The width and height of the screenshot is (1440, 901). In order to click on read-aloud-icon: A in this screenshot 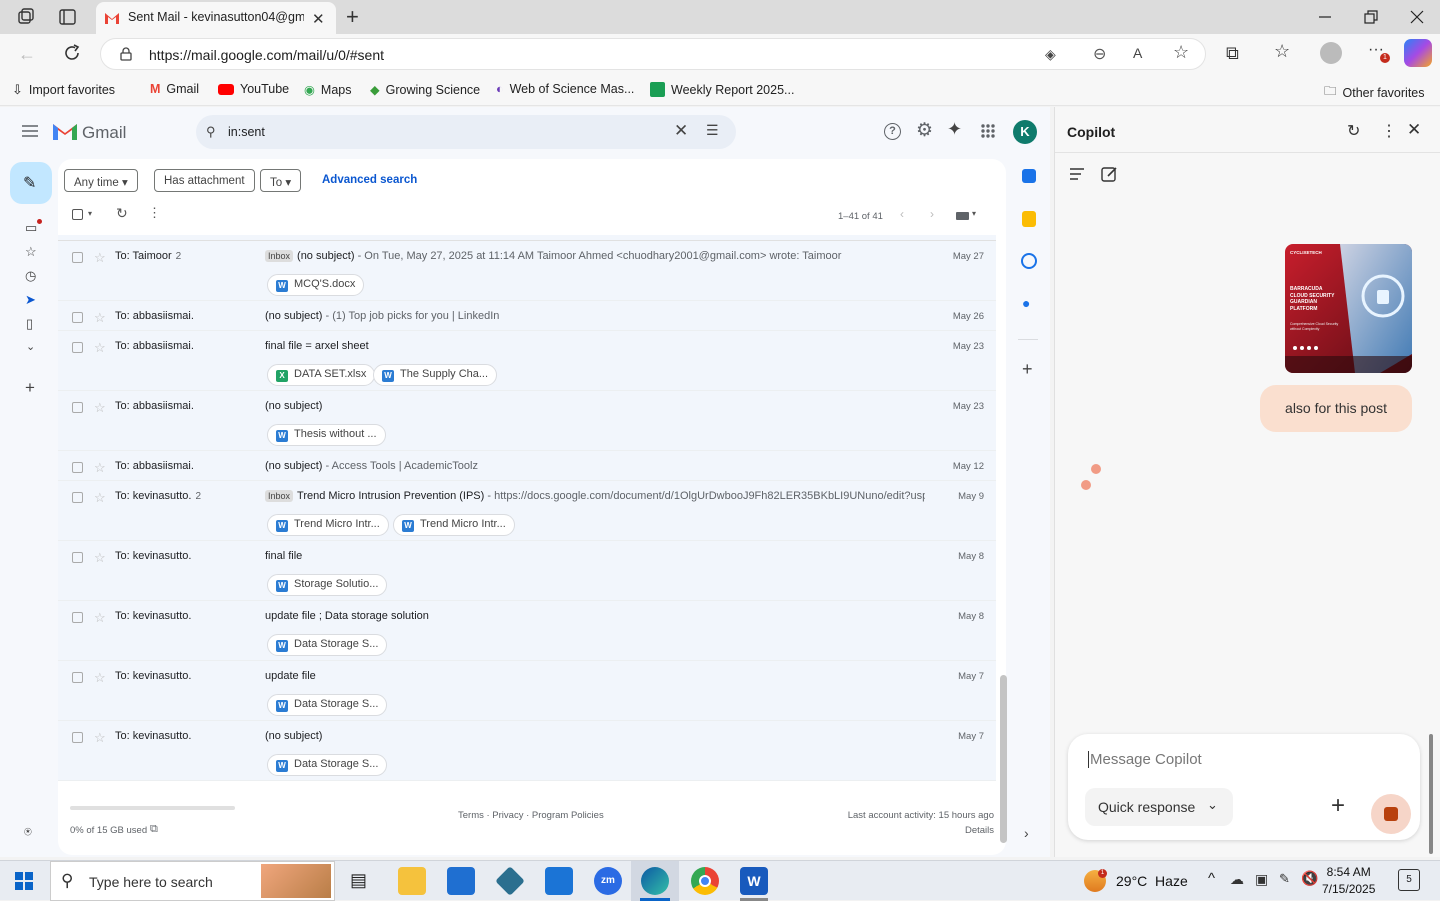, I will do `click(1137, 53)`.